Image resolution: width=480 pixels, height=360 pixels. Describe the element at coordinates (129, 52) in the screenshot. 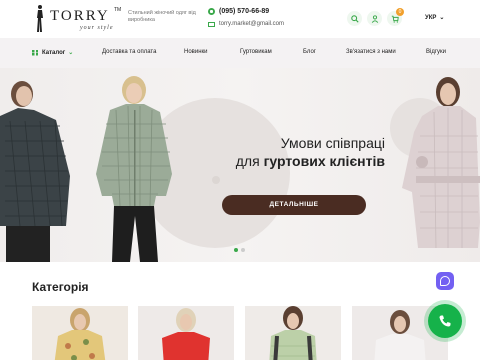

I see `nav-delivery: Доставка та оплата` at that location.